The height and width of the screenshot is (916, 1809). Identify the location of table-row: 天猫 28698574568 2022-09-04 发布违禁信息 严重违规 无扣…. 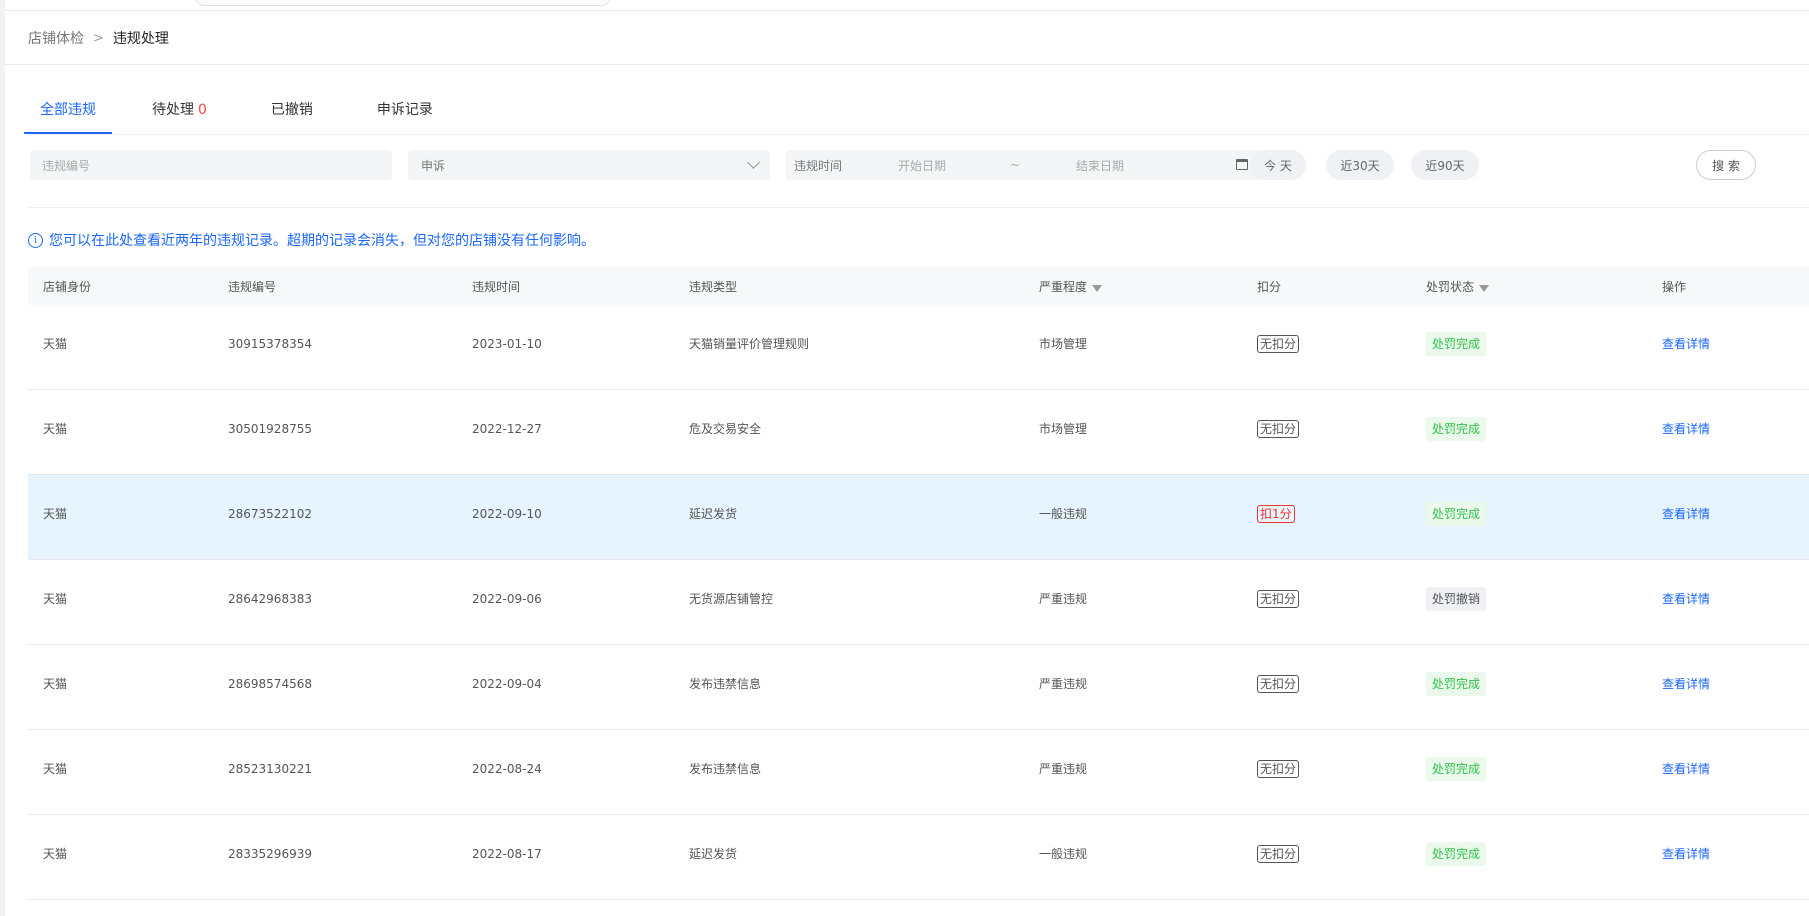
(918, 687).